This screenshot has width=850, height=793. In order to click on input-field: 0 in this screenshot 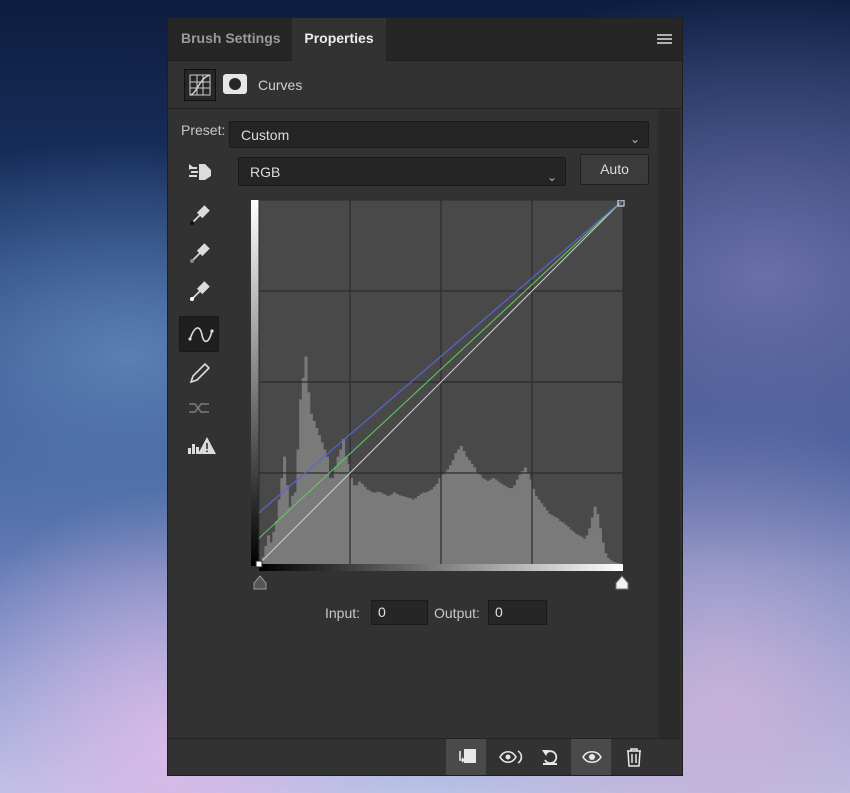, I will do `click(399, 612)`.